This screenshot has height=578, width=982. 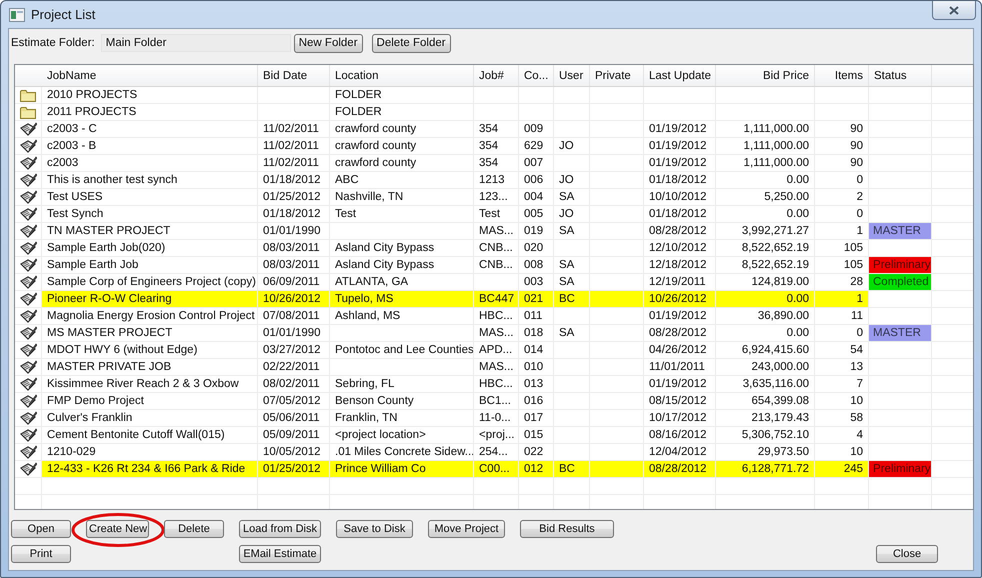 I want to click on table-cell-text: 006, so click(x=533, y=180).